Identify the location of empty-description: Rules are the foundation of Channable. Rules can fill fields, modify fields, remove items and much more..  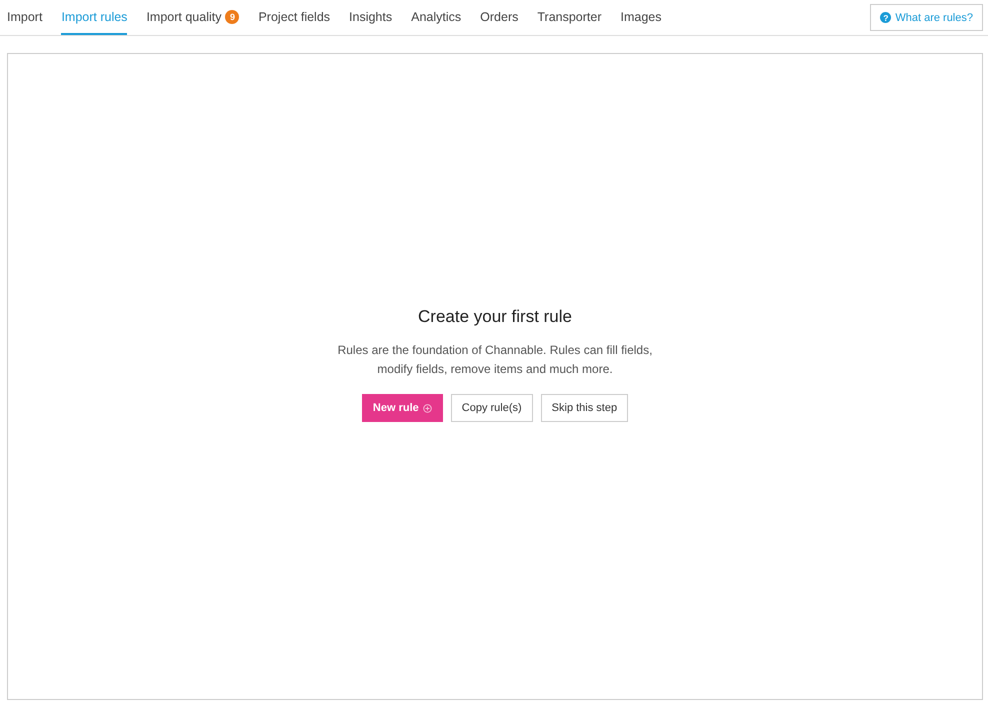
(495, 360).